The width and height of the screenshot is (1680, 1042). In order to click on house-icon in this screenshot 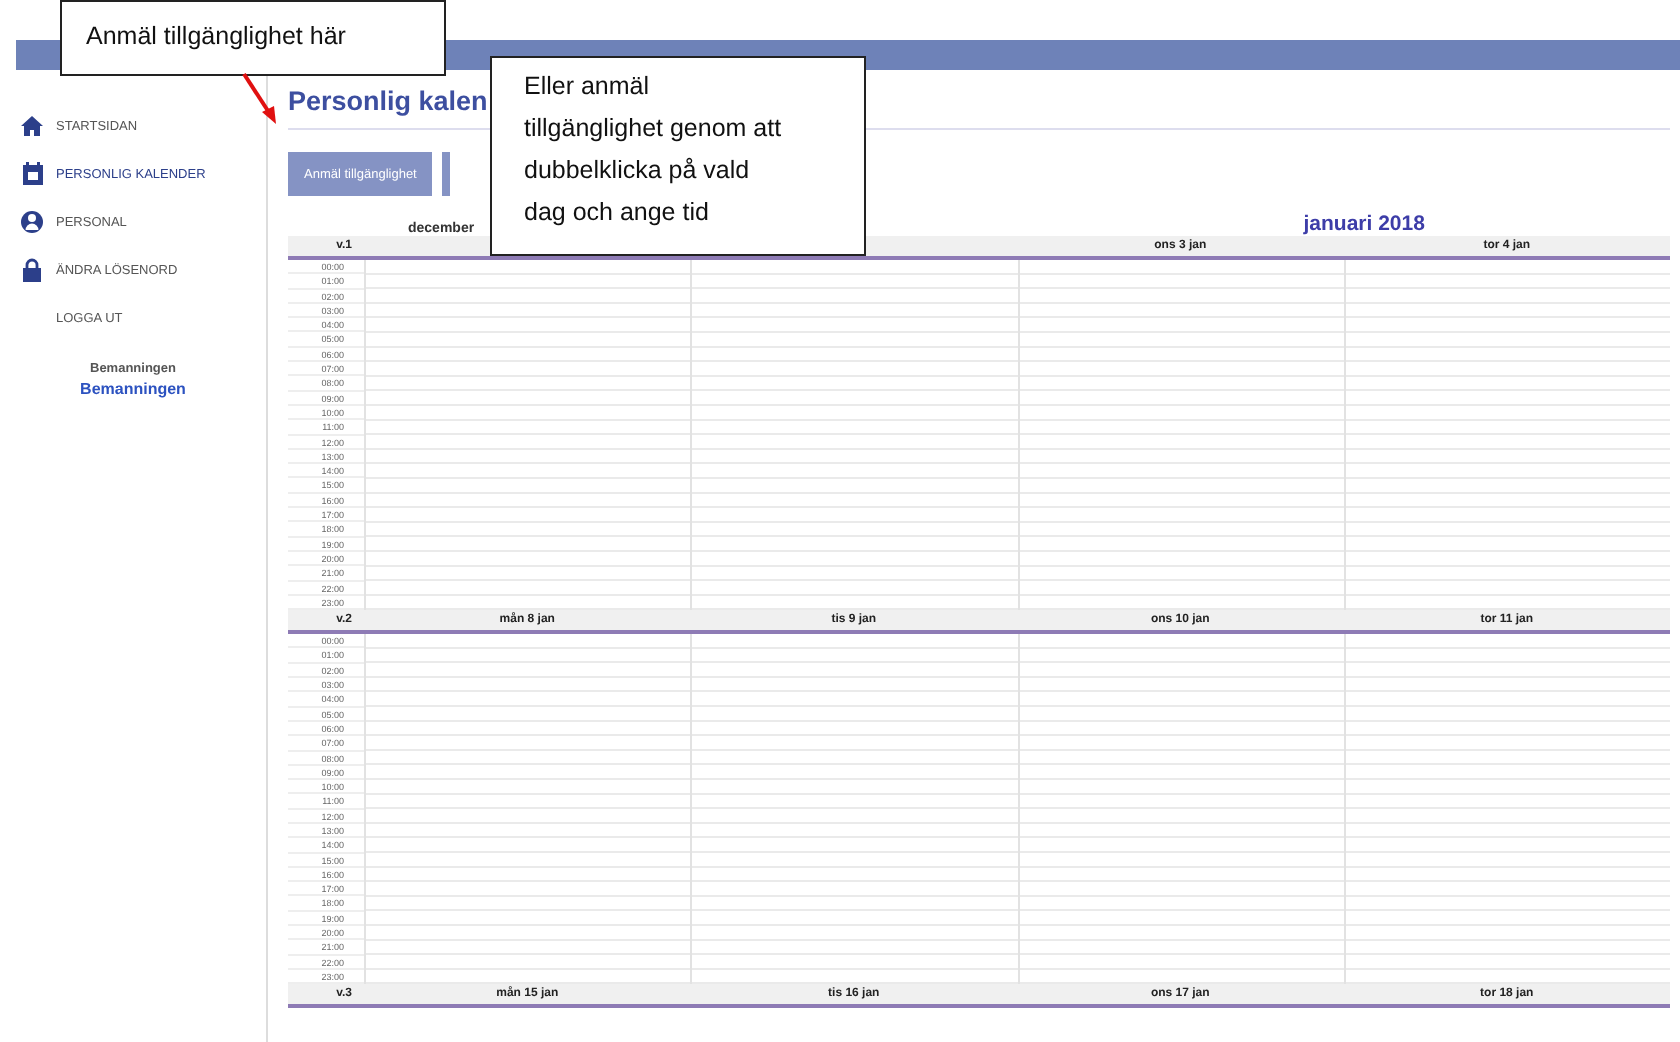, I will do `click(32, 126)`.